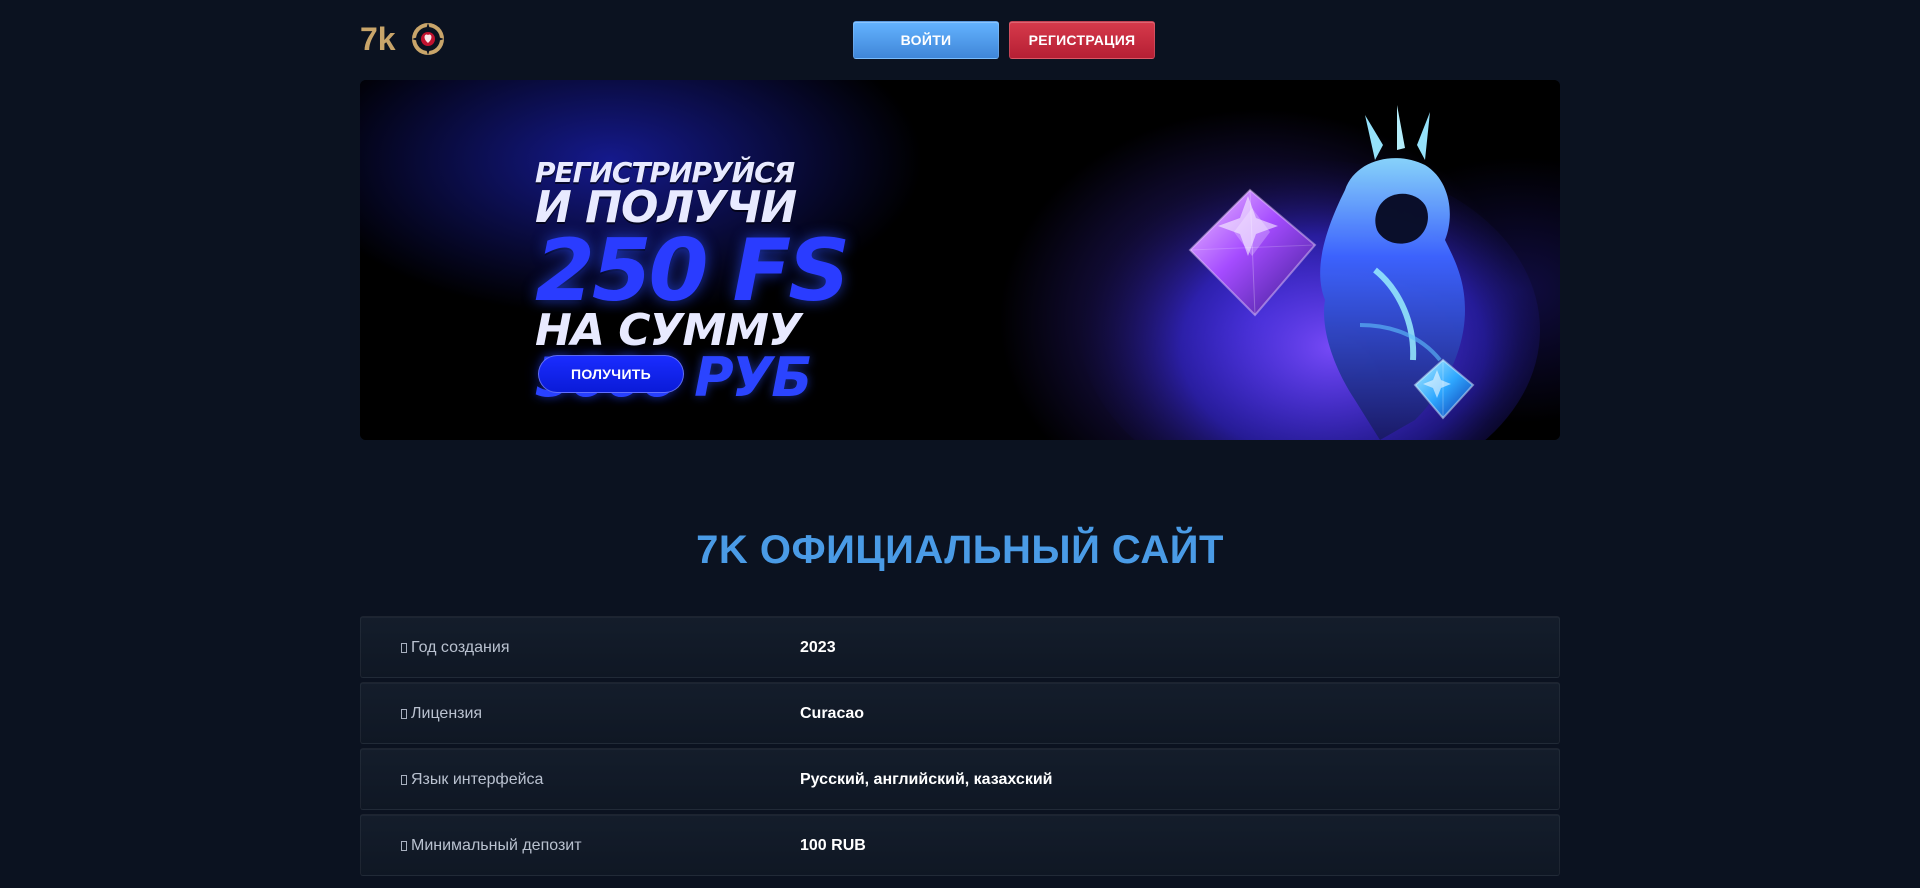 Image resolution: width=1920 pixels, height=888 pixels. I want to click on top-header: 7k ВОЙТИ РЕГИСТРАЦИЯ, so click(960, 40).